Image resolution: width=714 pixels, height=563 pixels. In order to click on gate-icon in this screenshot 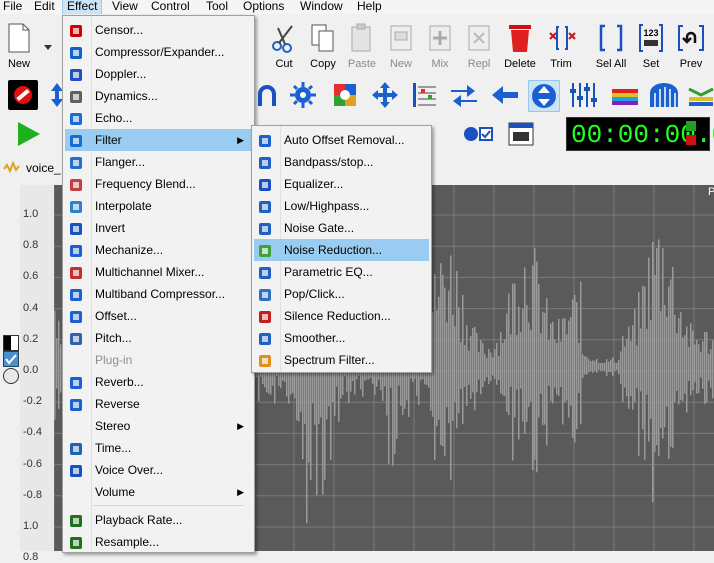, I will do `click(663, 95)`.